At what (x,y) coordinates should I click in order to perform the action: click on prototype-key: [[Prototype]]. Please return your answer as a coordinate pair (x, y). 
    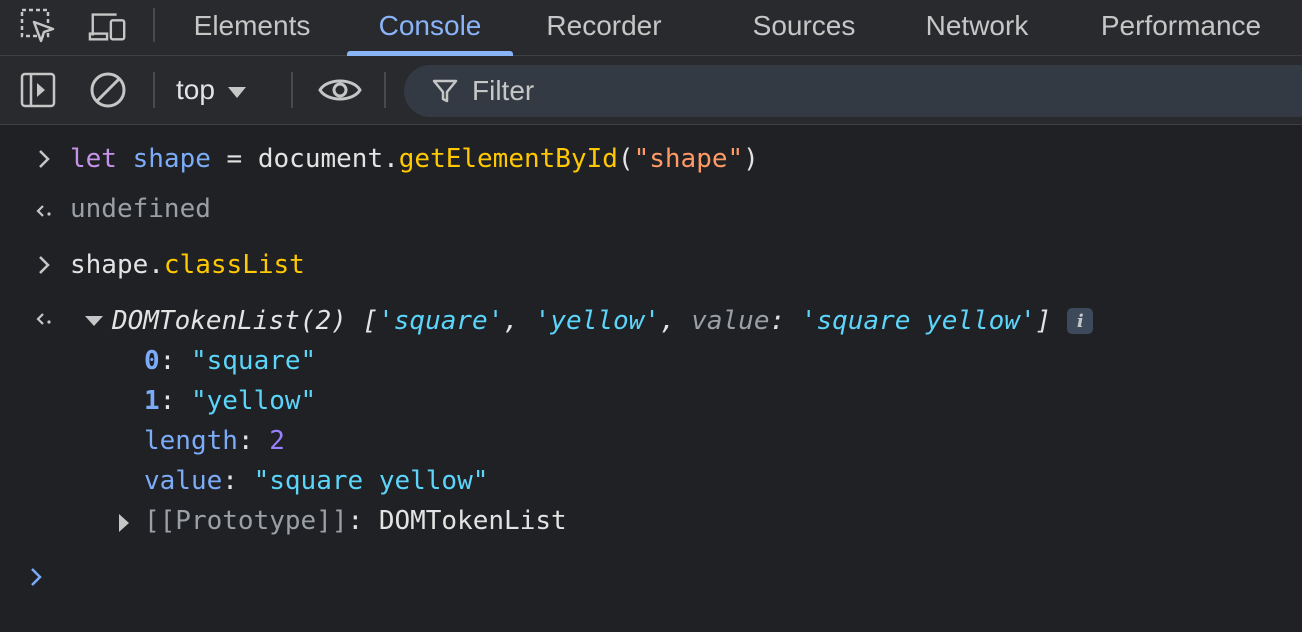
    Looking at the image, I should click on (246, 521).